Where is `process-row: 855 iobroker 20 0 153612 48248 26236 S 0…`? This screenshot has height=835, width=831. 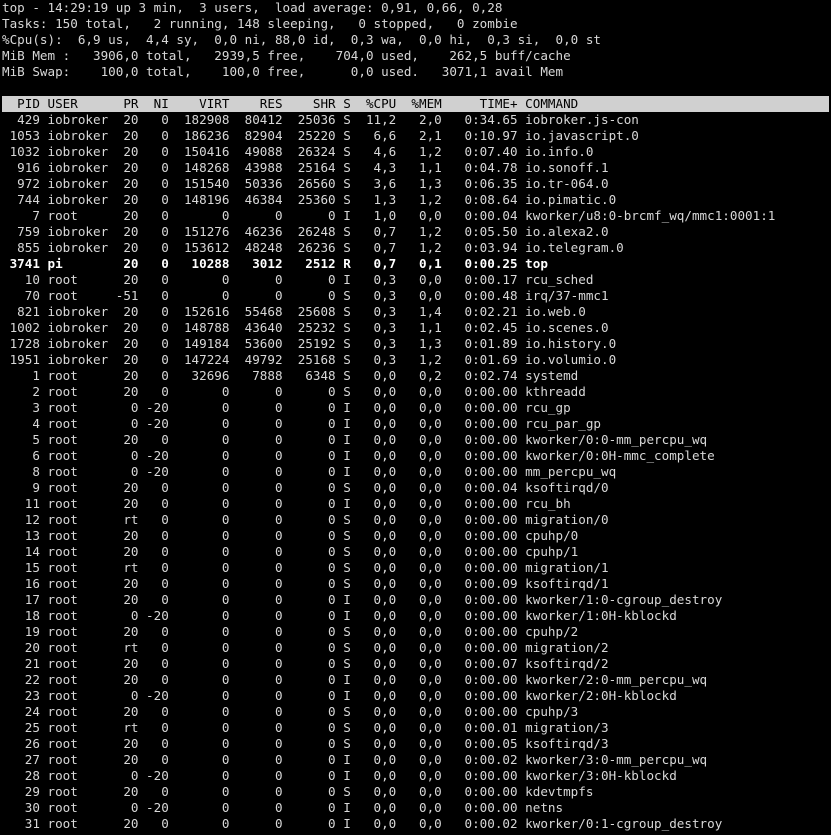
process-row: 855 iobroker 20 0 153612 48248 26236 S 0… is located at coordinates (313, 247).